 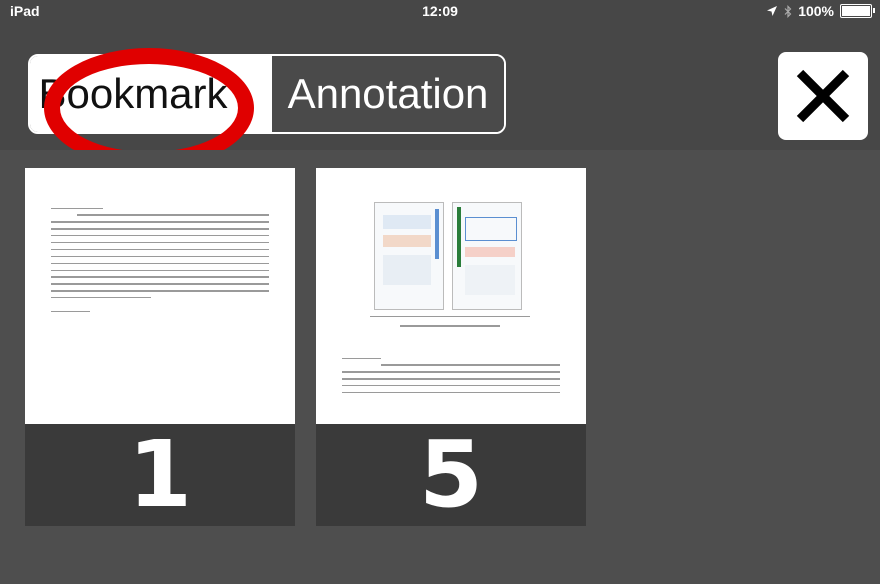 I want to click on location-arrow-icon, so click(x=772, y=11).